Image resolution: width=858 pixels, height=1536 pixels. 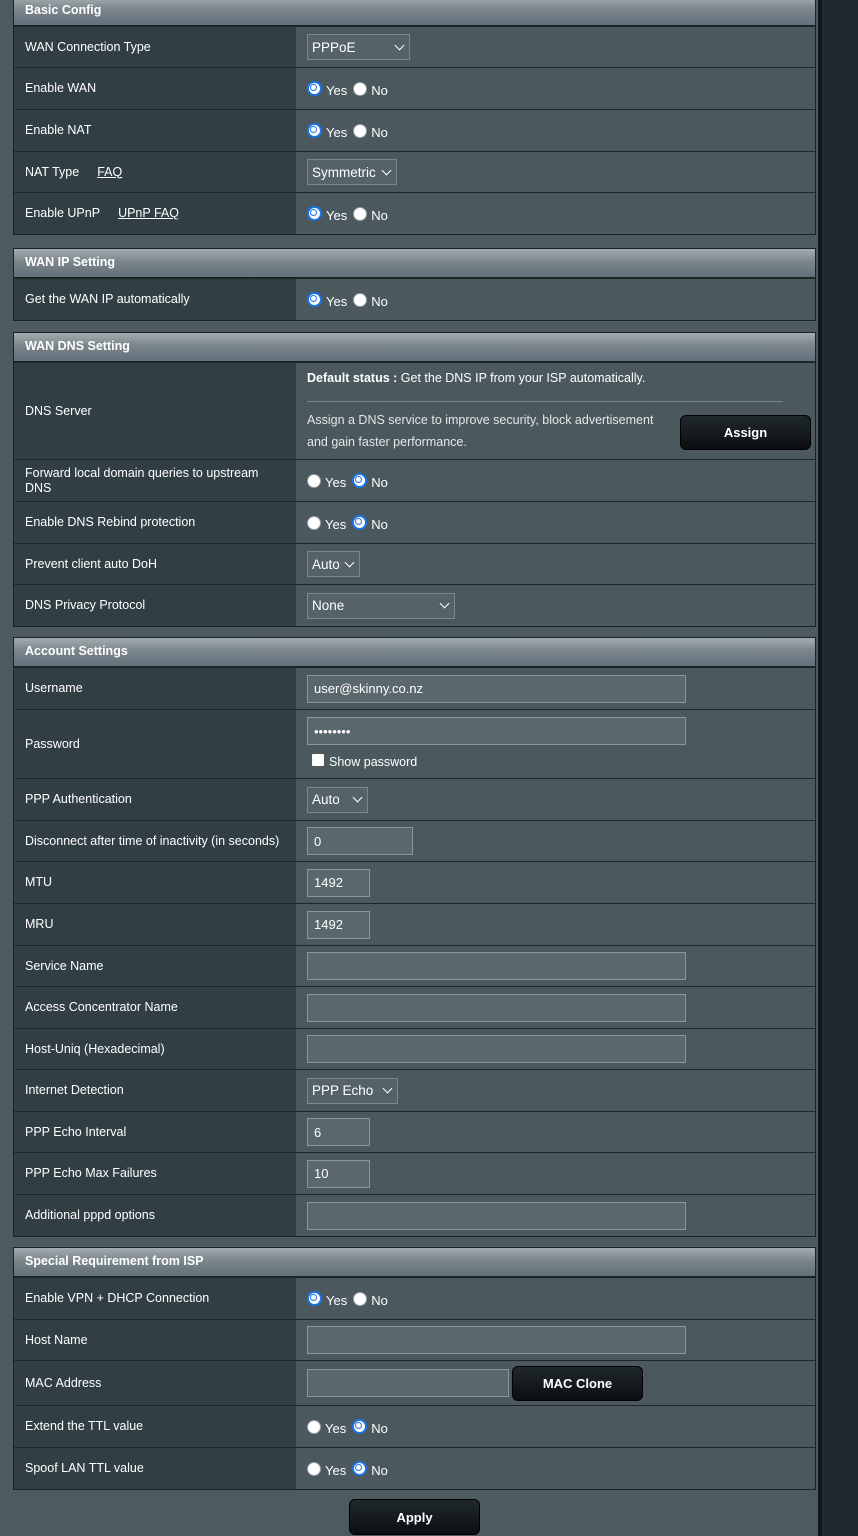 What do you see at coordinates (314, 1468) in the screenshot?
I see `spoof-ttl-yes-radio` at bounding box center [314, 1468].